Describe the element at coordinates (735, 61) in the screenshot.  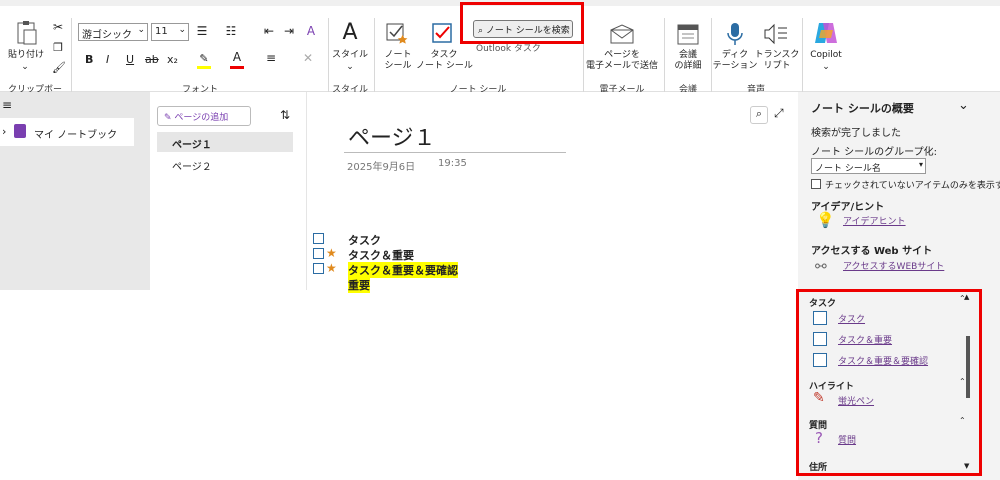
I see `dictate-button: ディク テーション` at that location.